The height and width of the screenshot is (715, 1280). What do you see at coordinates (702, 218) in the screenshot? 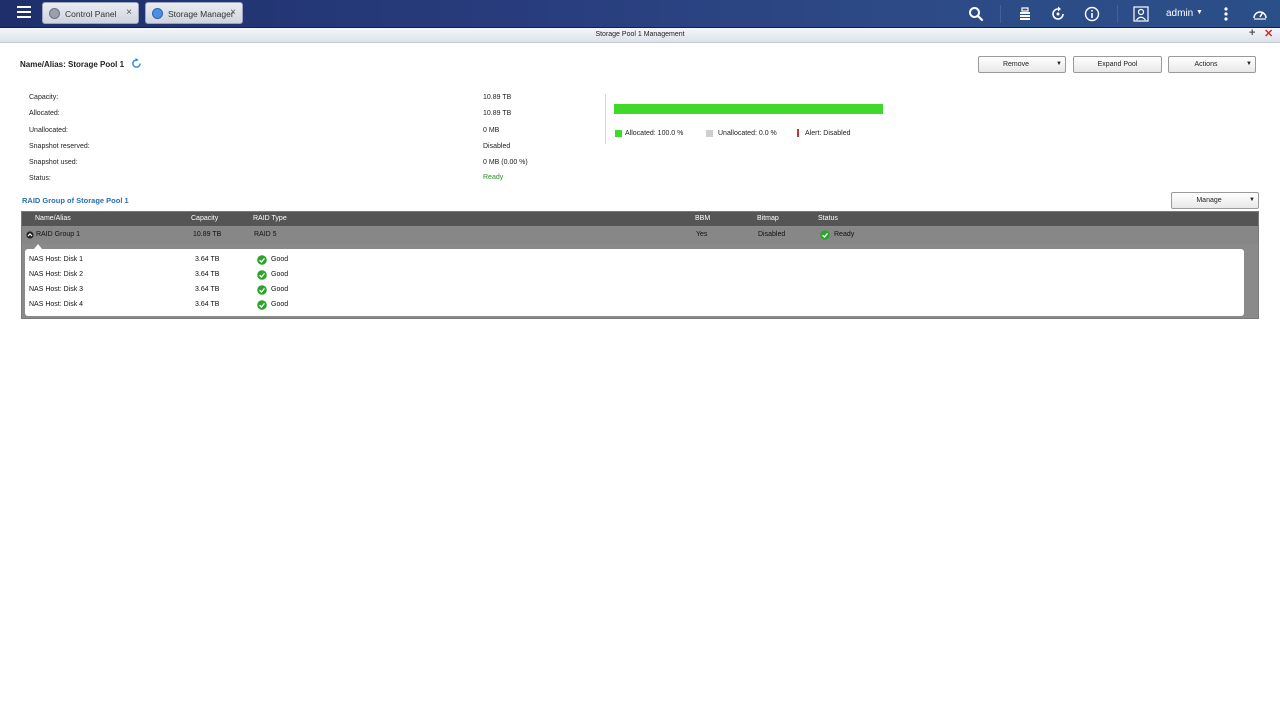
I see `column-bbm: BBM` at bounding box center [702, 218].